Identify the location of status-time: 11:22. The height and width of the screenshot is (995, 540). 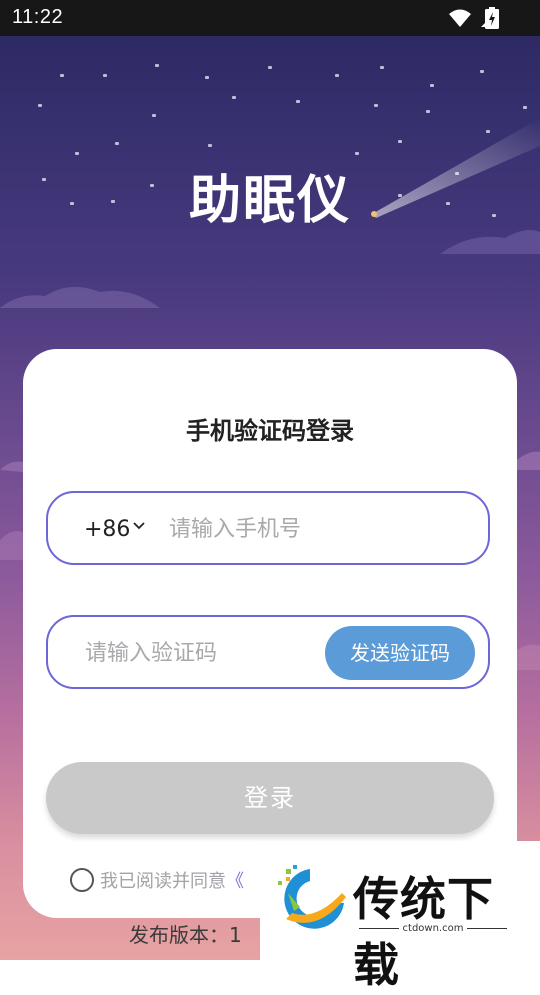
(38, 17).